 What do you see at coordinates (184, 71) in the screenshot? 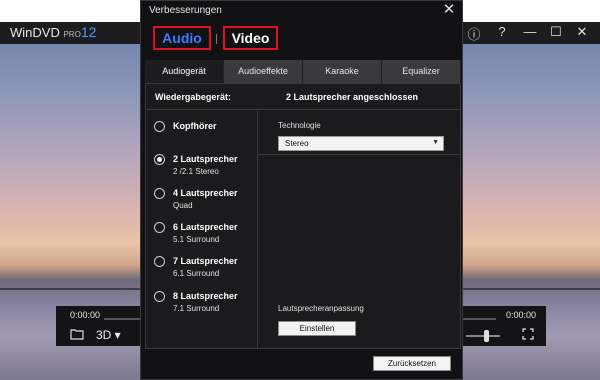
I see `subtab-audiogeraet: Audiogerät` at bounding box center [184, 71].